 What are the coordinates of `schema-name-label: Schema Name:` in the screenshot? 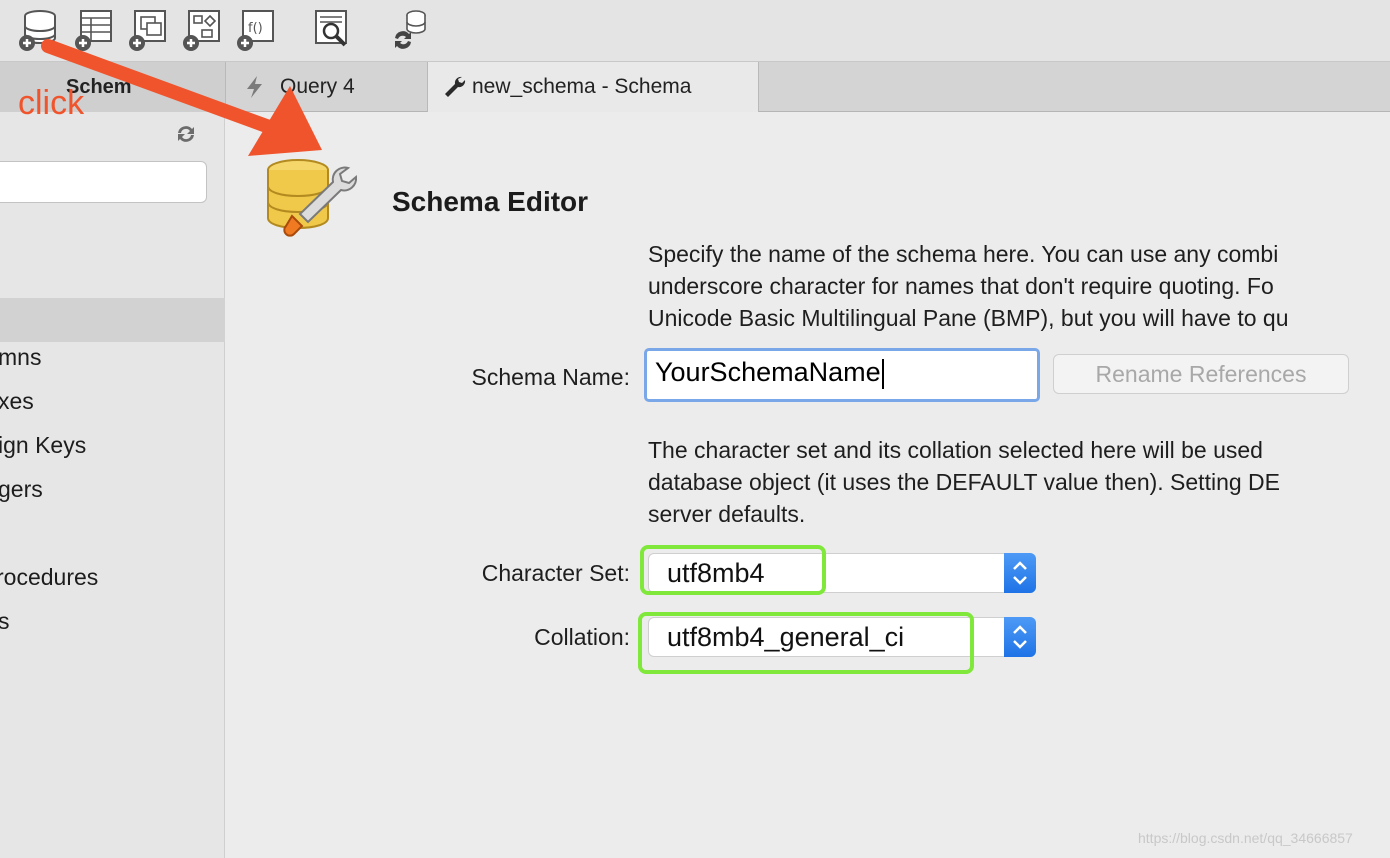 It's located at (550, 377).